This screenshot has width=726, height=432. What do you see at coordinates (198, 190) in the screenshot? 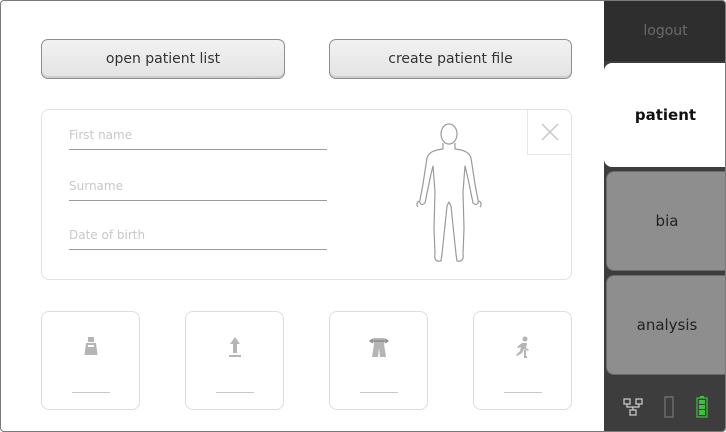
I see `surname-field: Surname` at bounding box center [198, 190].